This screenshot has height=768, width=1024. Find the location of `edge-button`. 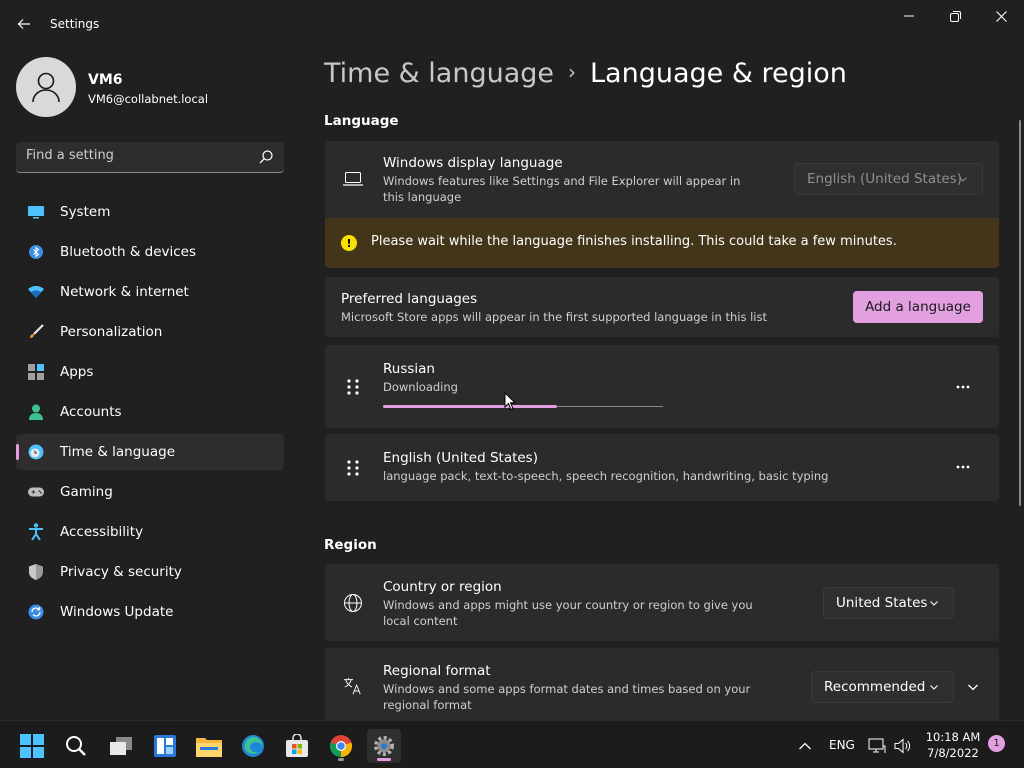

edge-button is located at coordinates (253, 746).